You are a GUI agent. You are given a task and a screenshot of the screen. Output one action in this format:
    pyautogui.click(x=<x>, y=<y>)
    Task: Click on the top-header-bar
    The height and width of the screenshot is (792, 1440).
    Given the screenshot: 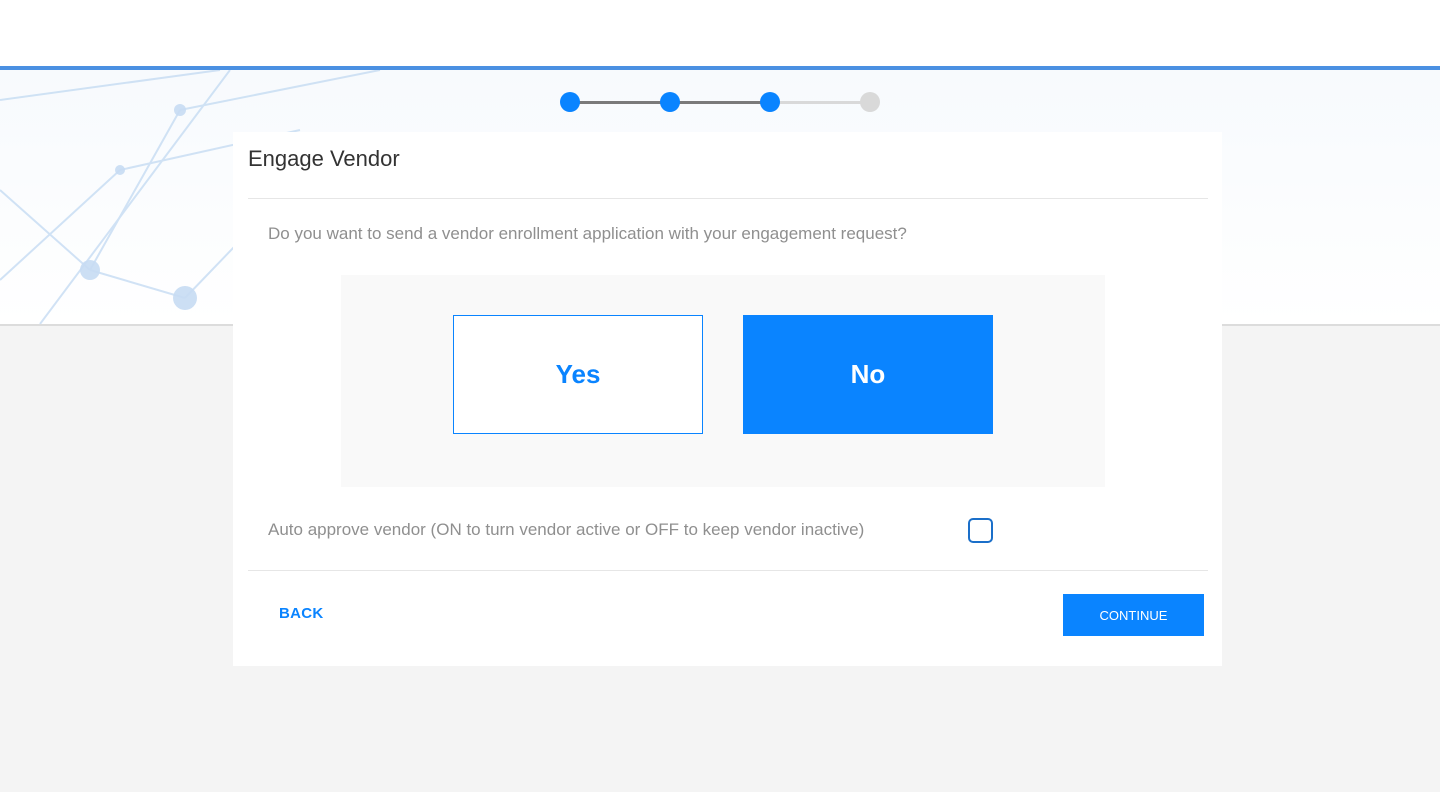 What is the action you would take?
    pyautogui.click(x=720, y=35)
    